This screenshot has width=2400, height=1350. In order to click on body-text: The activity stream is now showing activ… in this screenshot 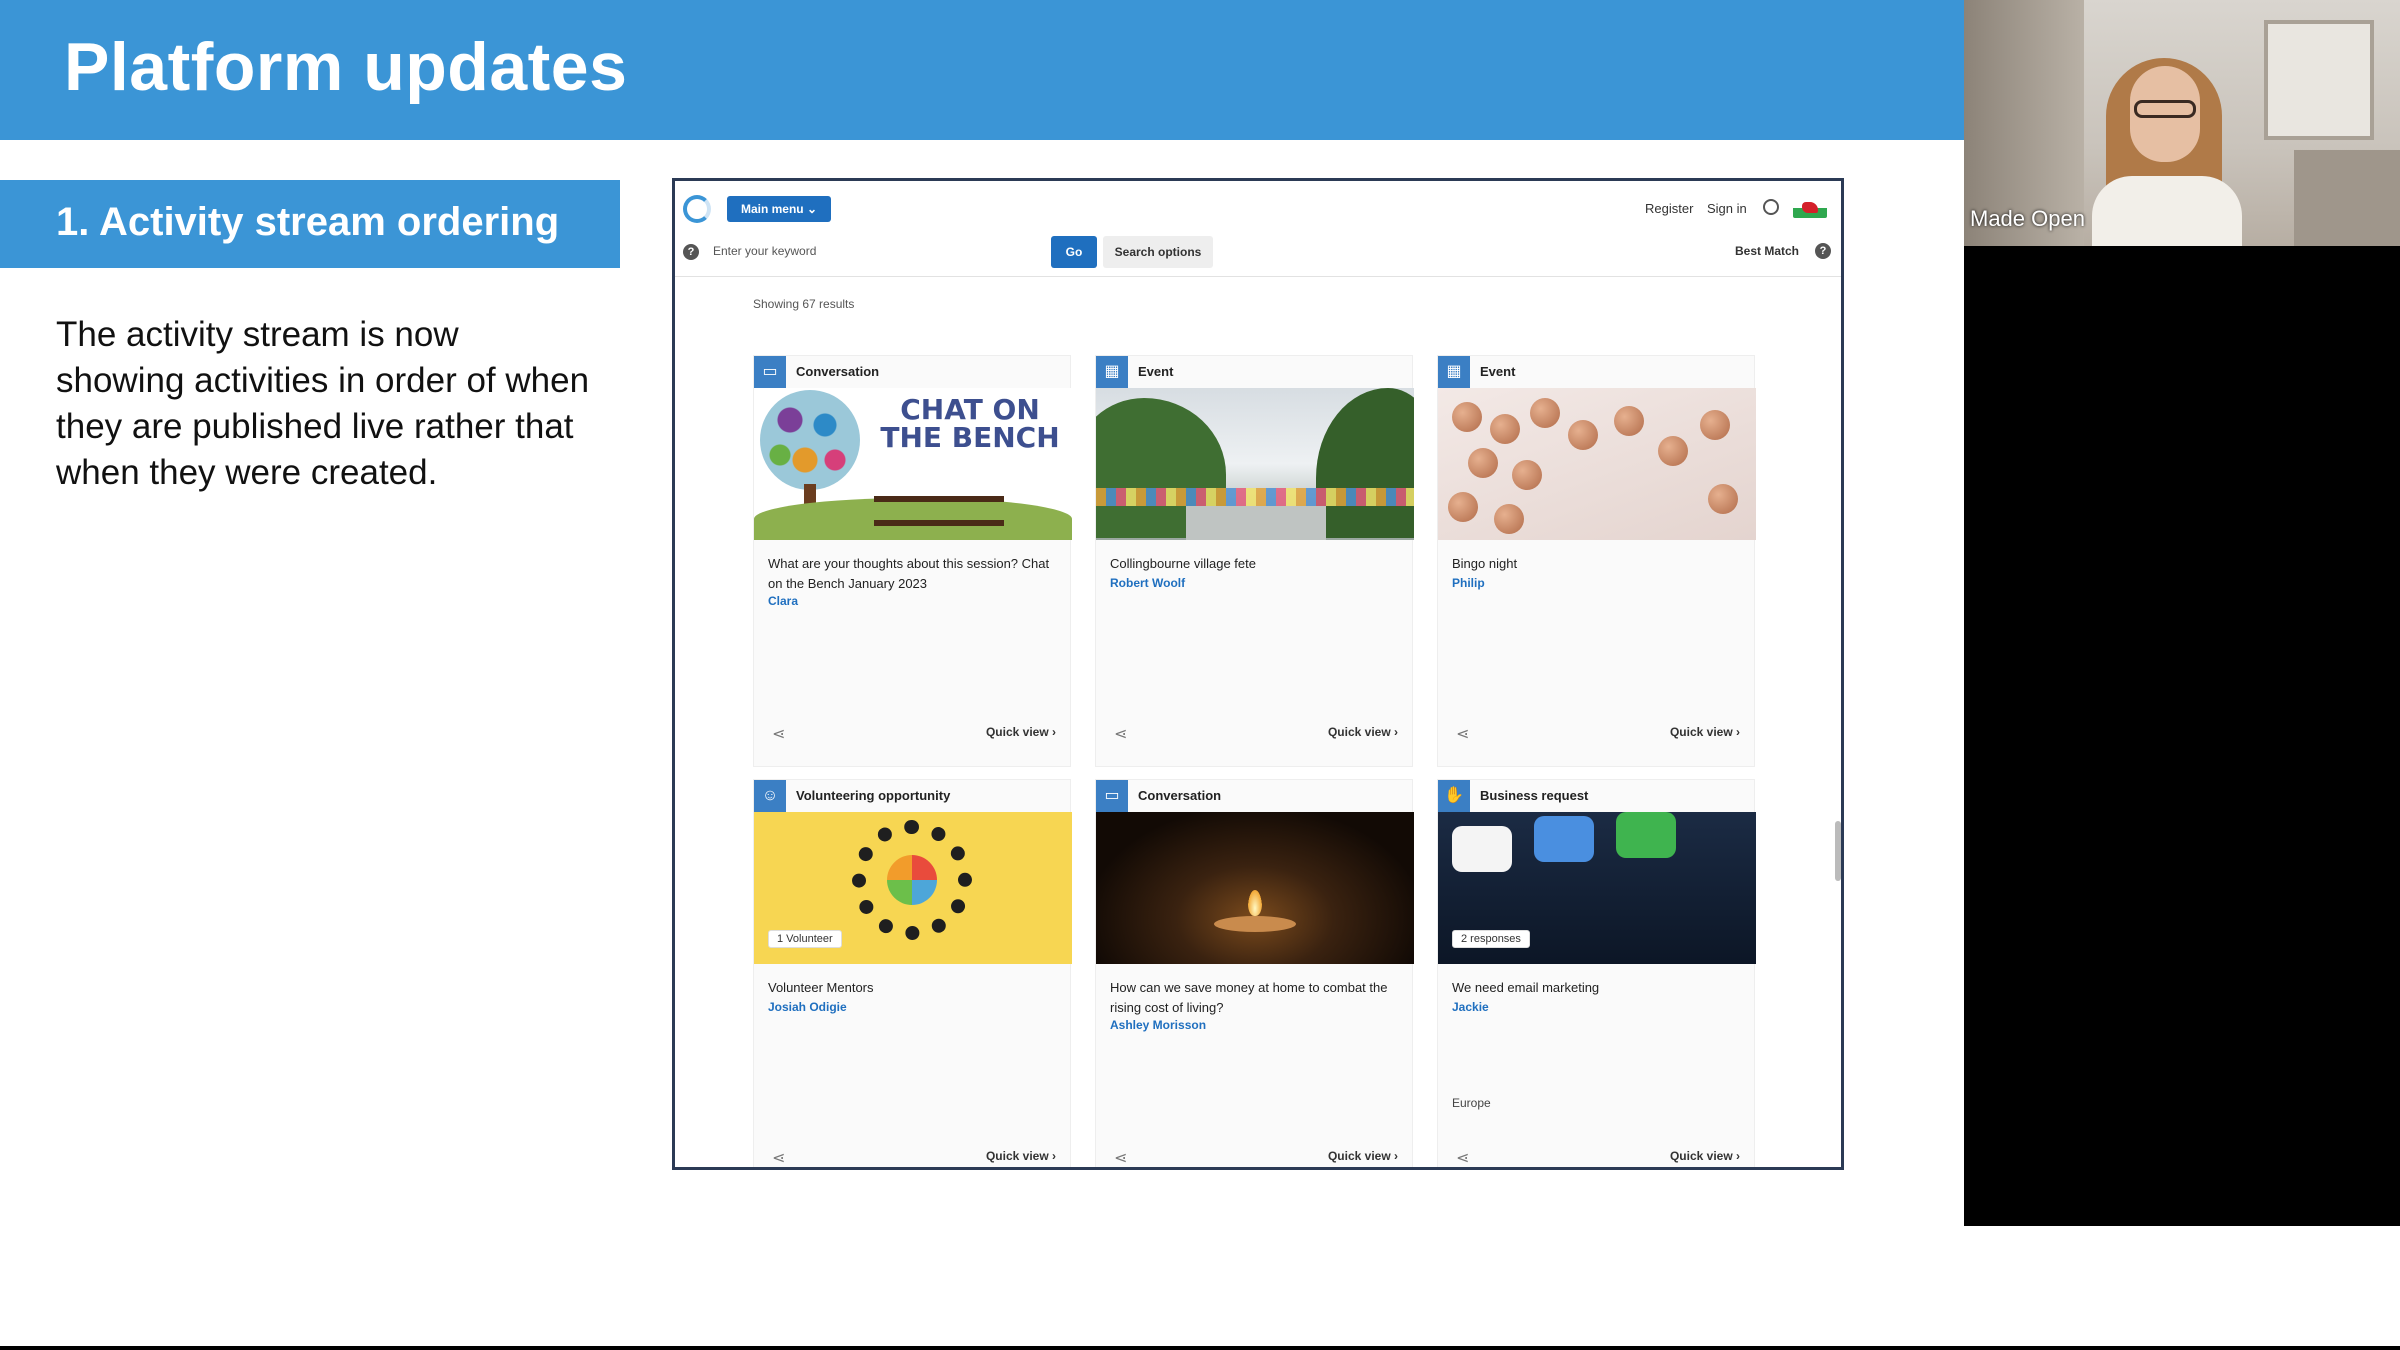, I will do `click(323, 403)`.